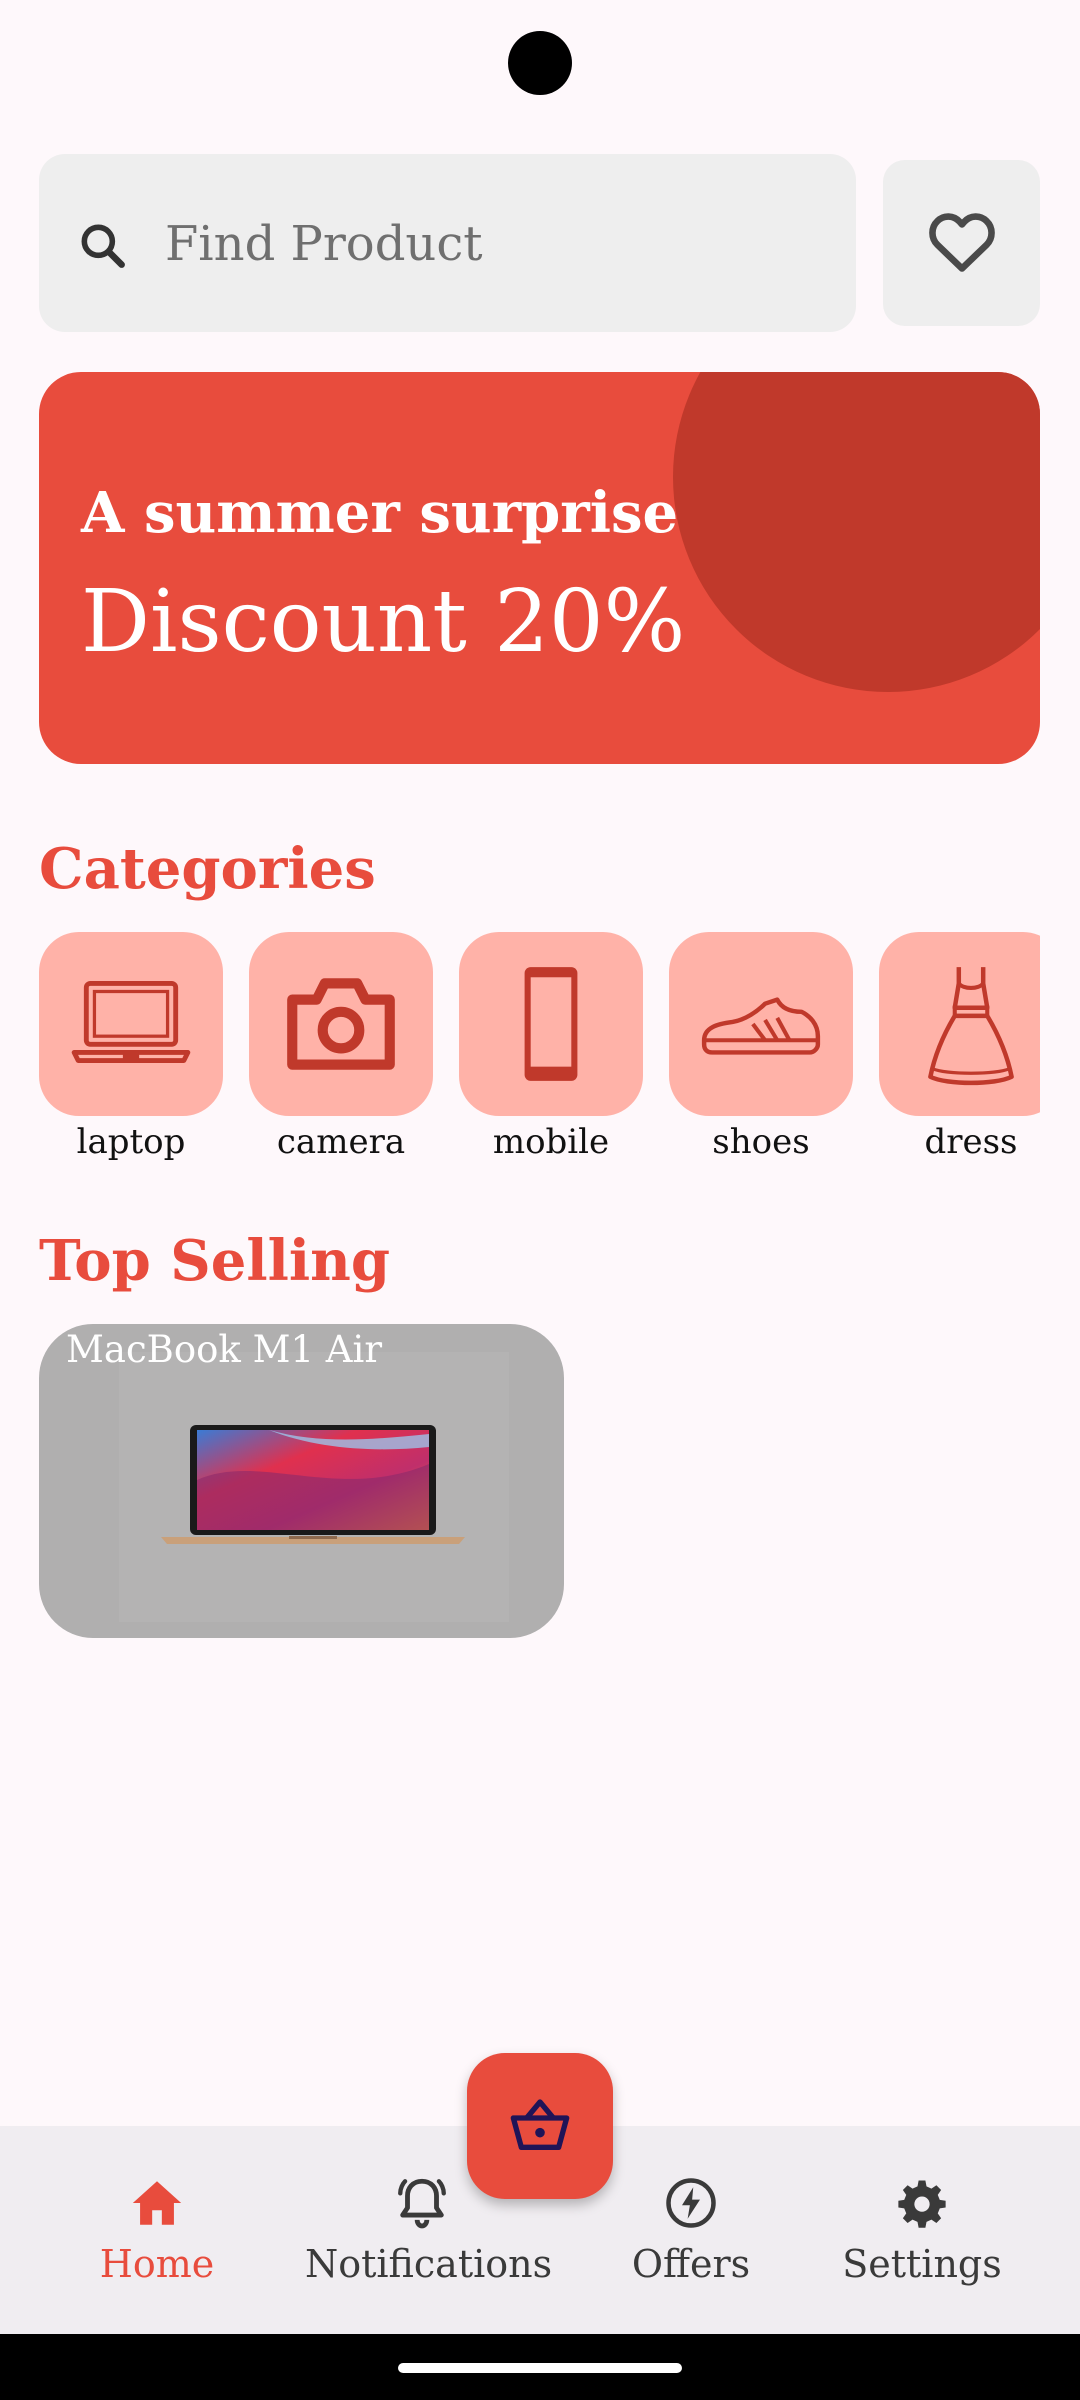 Image resolution: width=1080 pixels, height=2400 pixels. What do you see at coordinates (341, 1142) in the screenshot?
I see `category-label: camera` at bounding box center [341, 1142].